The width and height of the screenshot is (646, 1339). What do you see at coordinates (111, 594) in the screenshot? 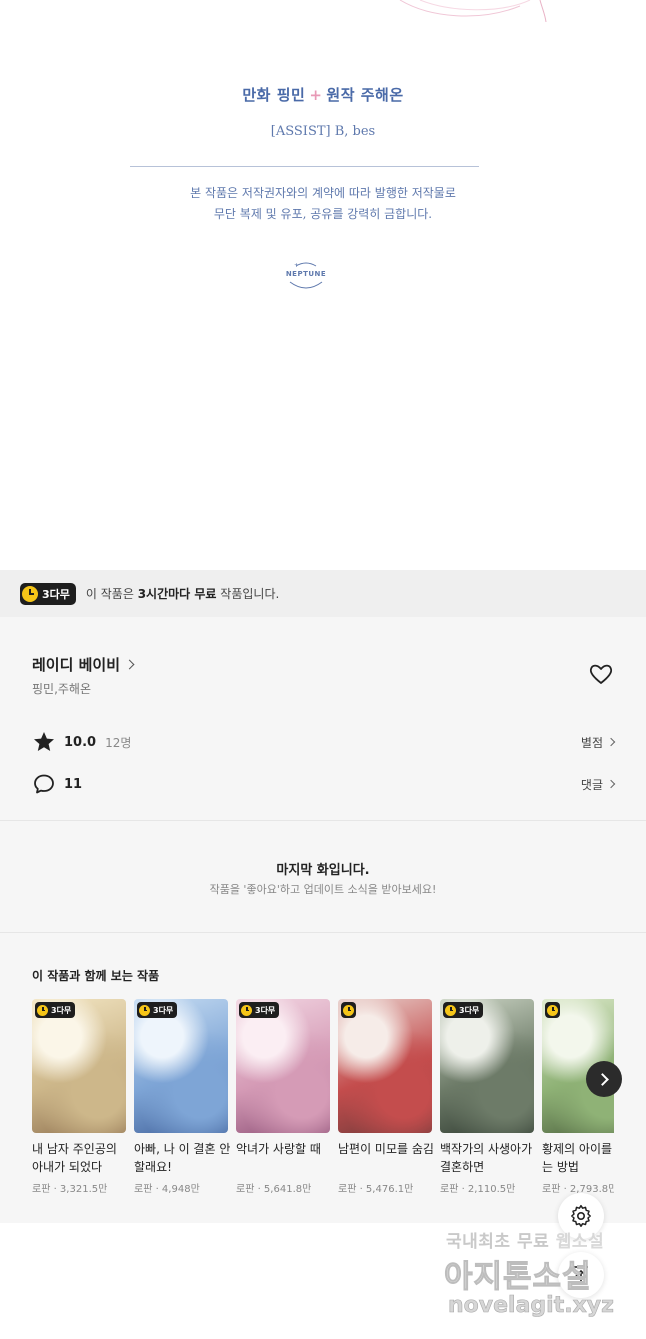
I see `free-banner-text-prefix: 이 작품은` at bounding box center [111, 594].